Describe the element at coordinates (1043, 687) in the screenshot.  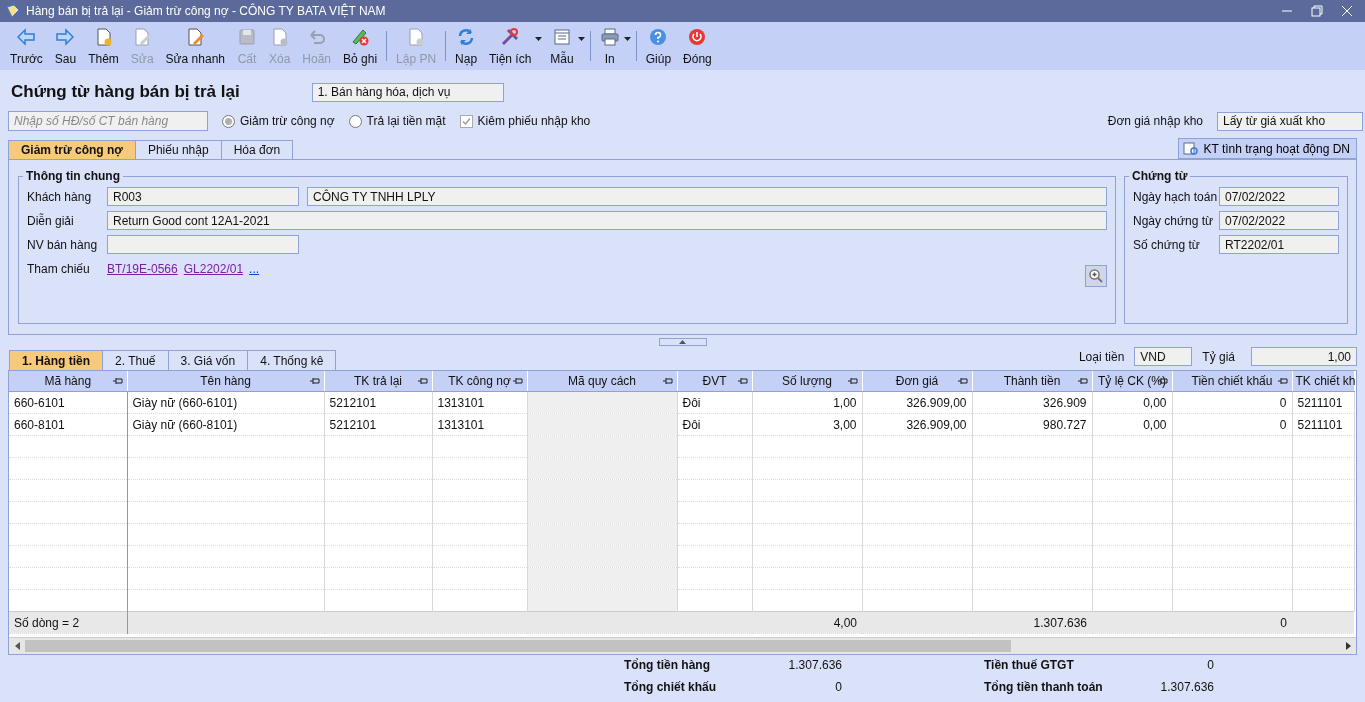
I see `summary-label: Tổng tiền thanh toán` at that location.